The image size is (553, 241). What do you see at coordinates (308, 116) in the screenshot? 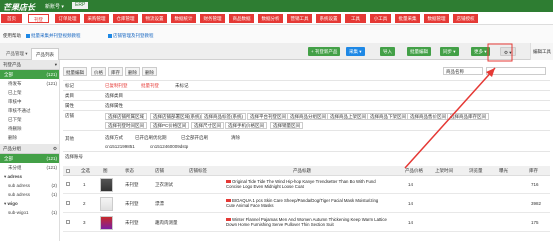
I see `filter-chip-group: 选择商品分组区间` at bounding box center [308, 116].